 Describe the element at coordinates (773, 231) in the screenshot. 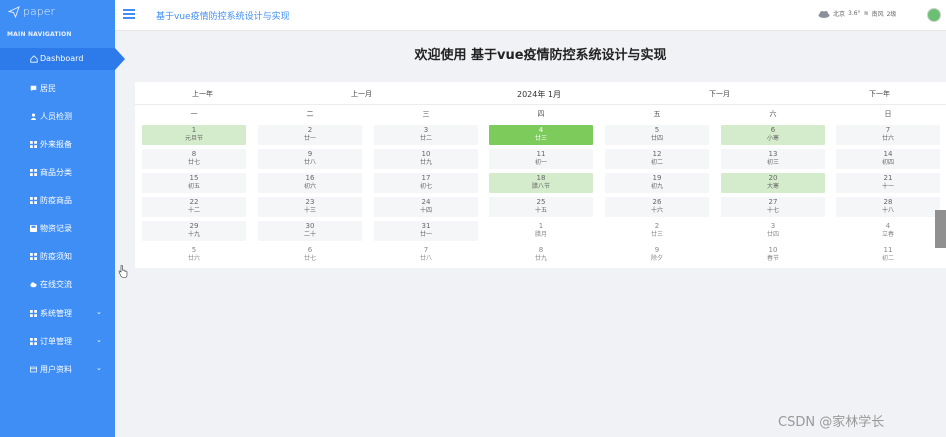

I see `calendar-day: 3 廿四` at that location.